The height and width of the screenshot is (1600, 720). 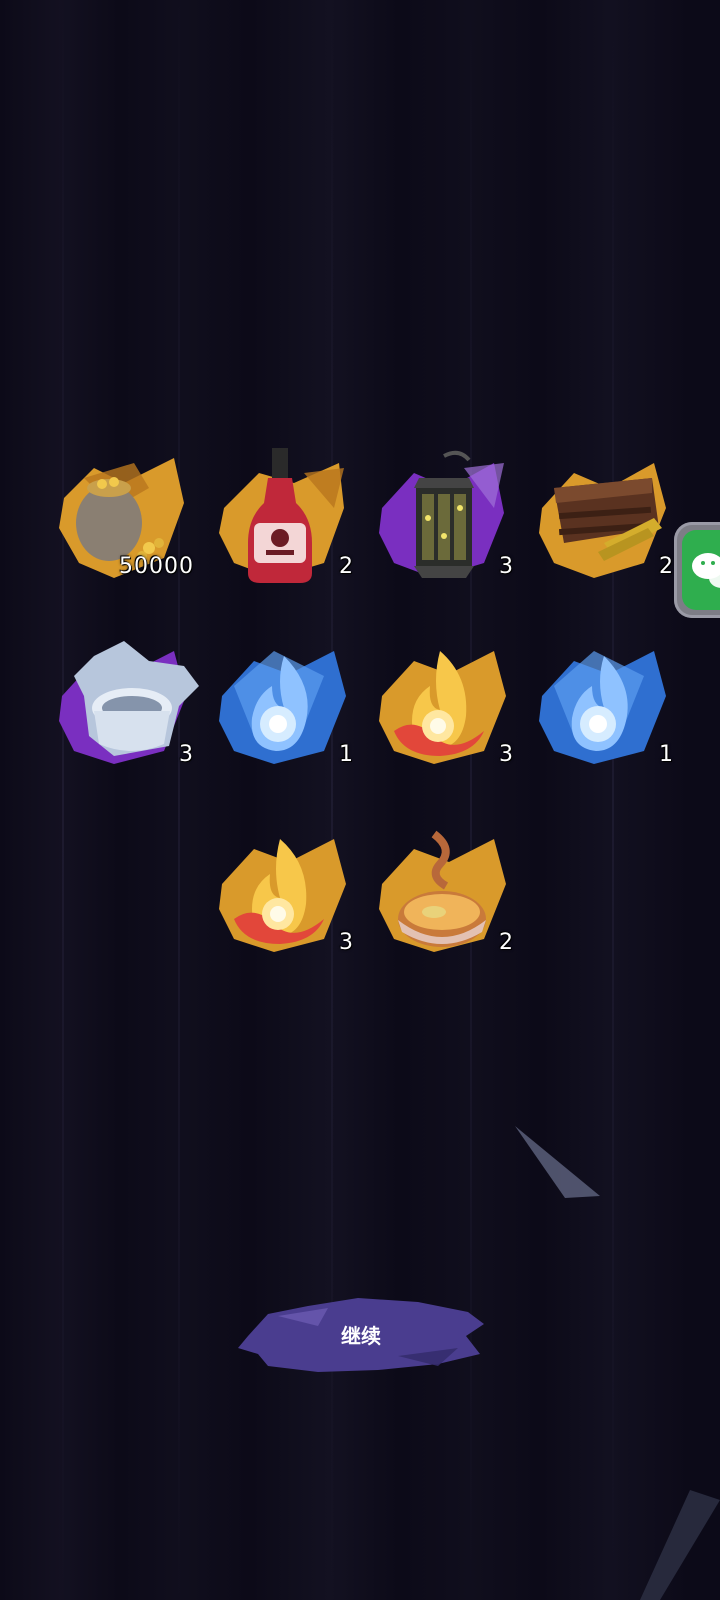 I want to click on side-tab-background, so click(x=701, y=570).